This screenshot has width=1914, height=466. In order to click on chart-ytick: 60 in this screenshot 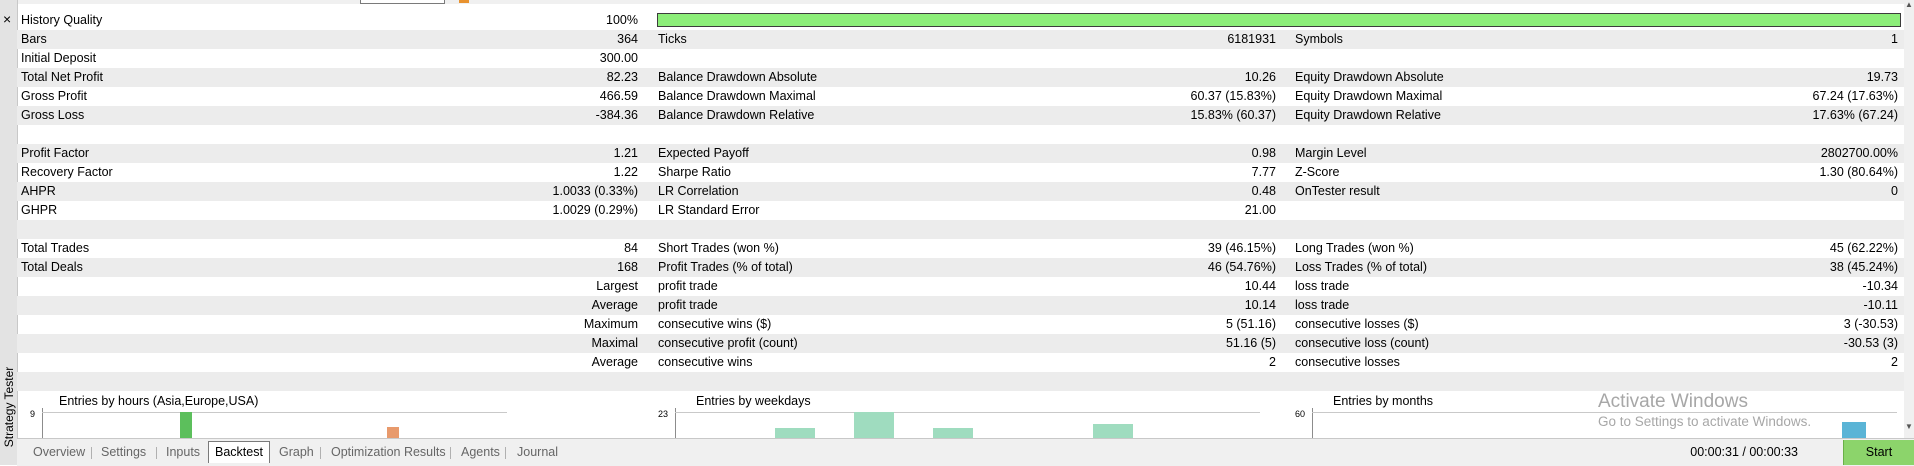, I will do `click(1299, 414)`.